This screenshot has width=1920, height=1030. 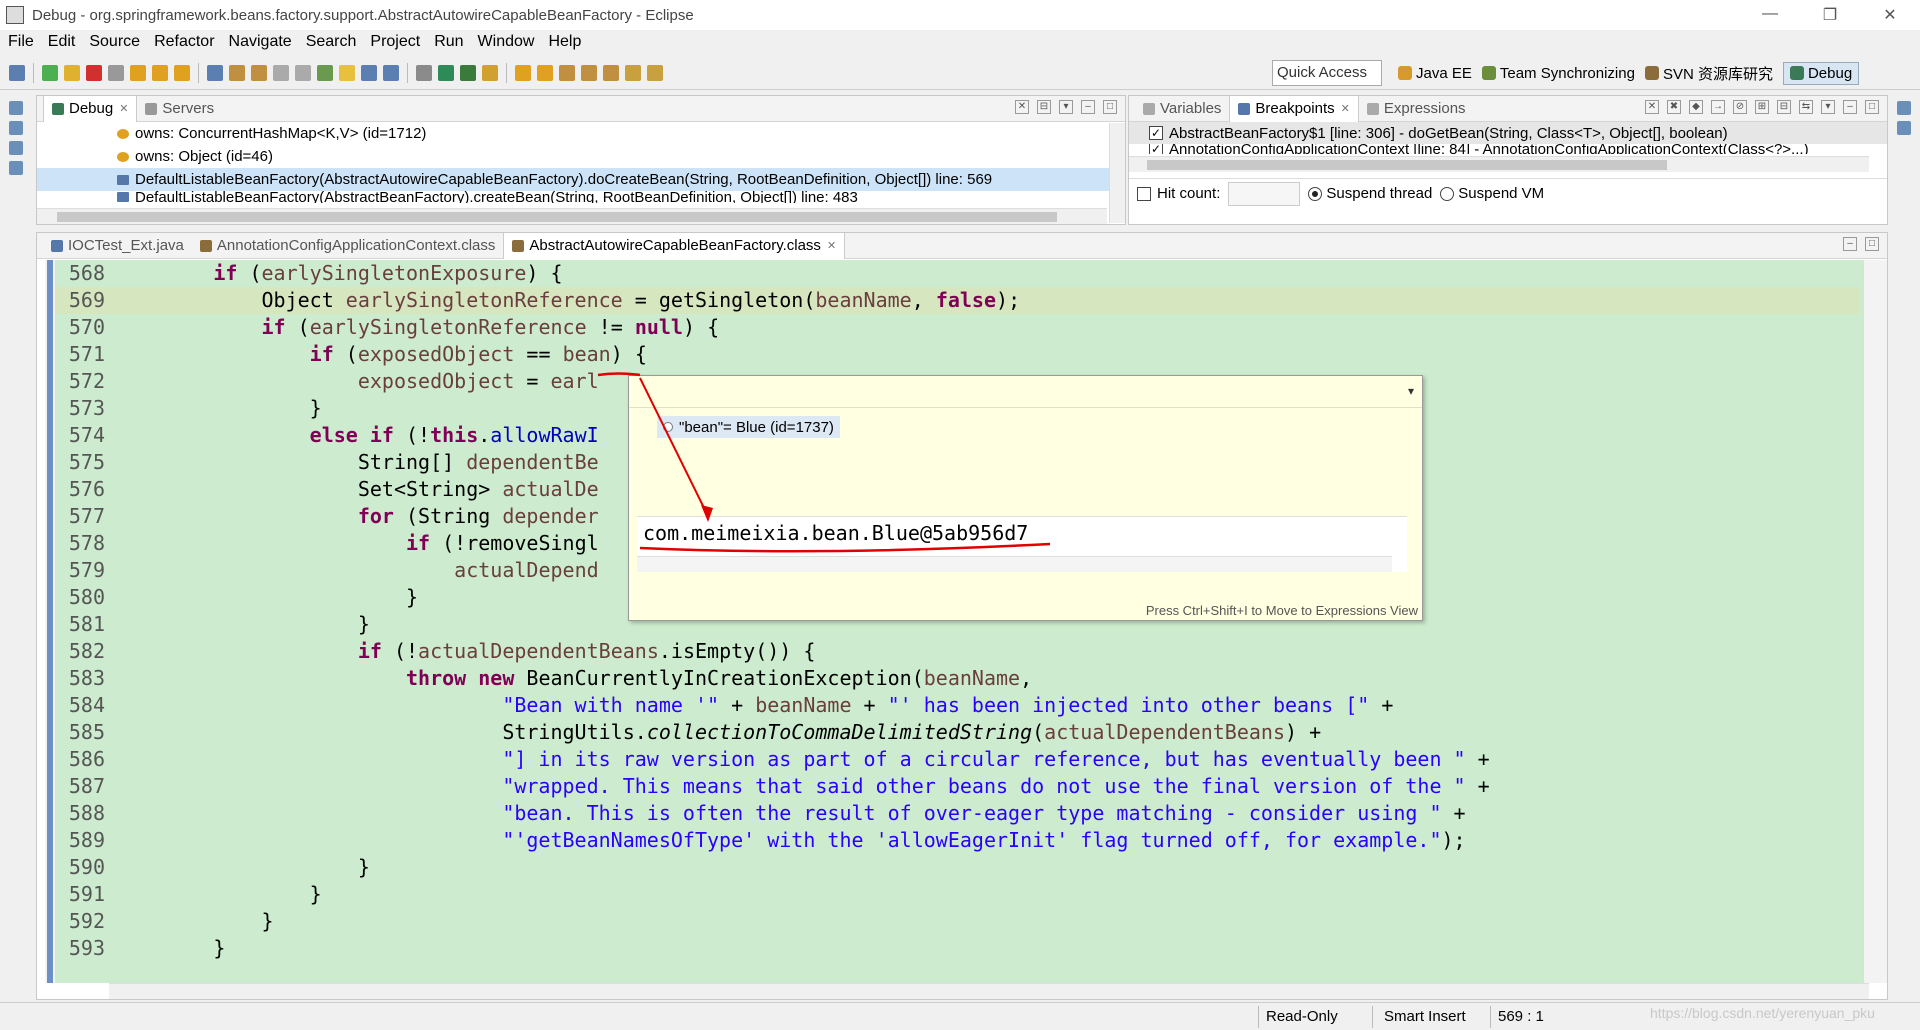 What do you see at coordinates (21, 42) in the screenshot?
I see `menu-file: File` at bounding box center [21, 42].